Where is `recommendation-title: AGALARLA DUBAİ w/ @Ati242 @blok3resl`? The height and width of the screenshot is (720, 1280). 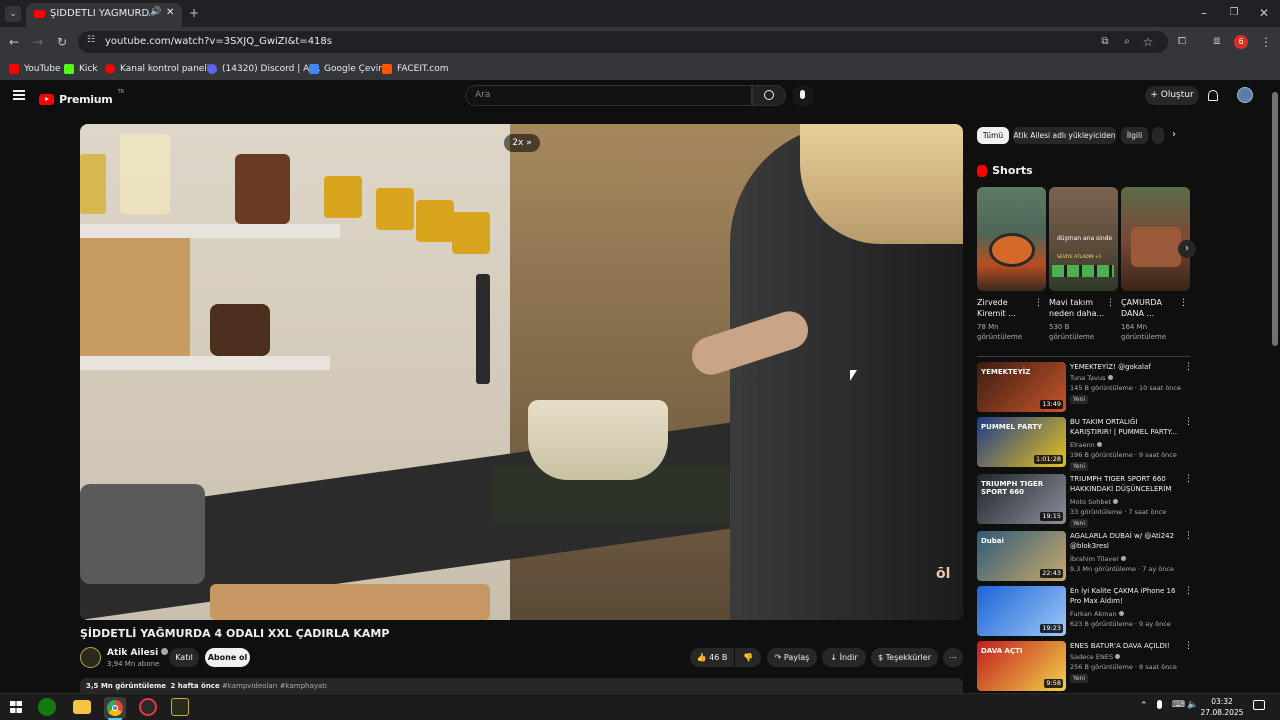 recommendation-title: AGALARLA DUBAİ w/ @Ati242 @blok3resl is located at coordinates (1125, 541).